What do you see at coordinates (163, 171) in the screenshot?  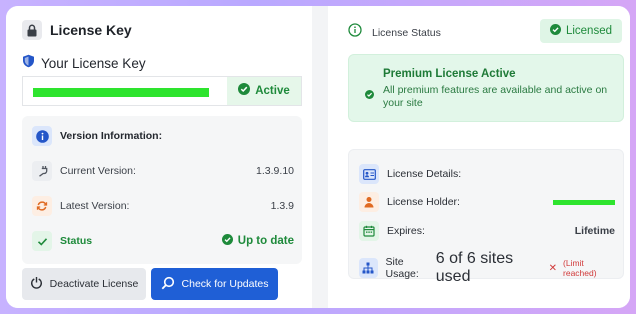 I see `current-version-row: Current Version: 1.3.9.10` at bounding box center [163, 171].